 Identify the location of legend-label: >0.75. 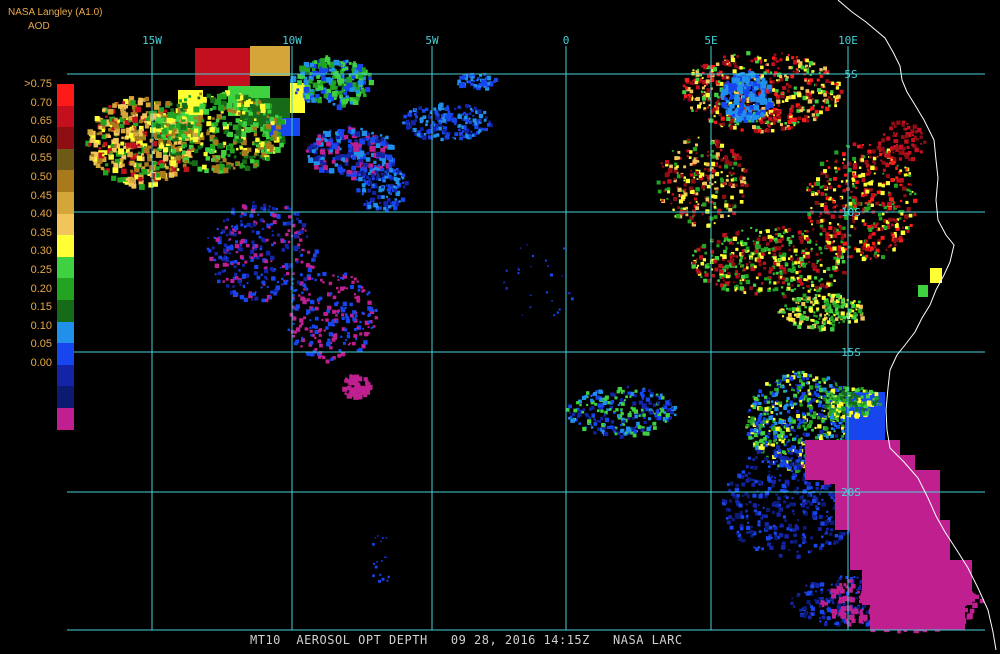
(38, 84).